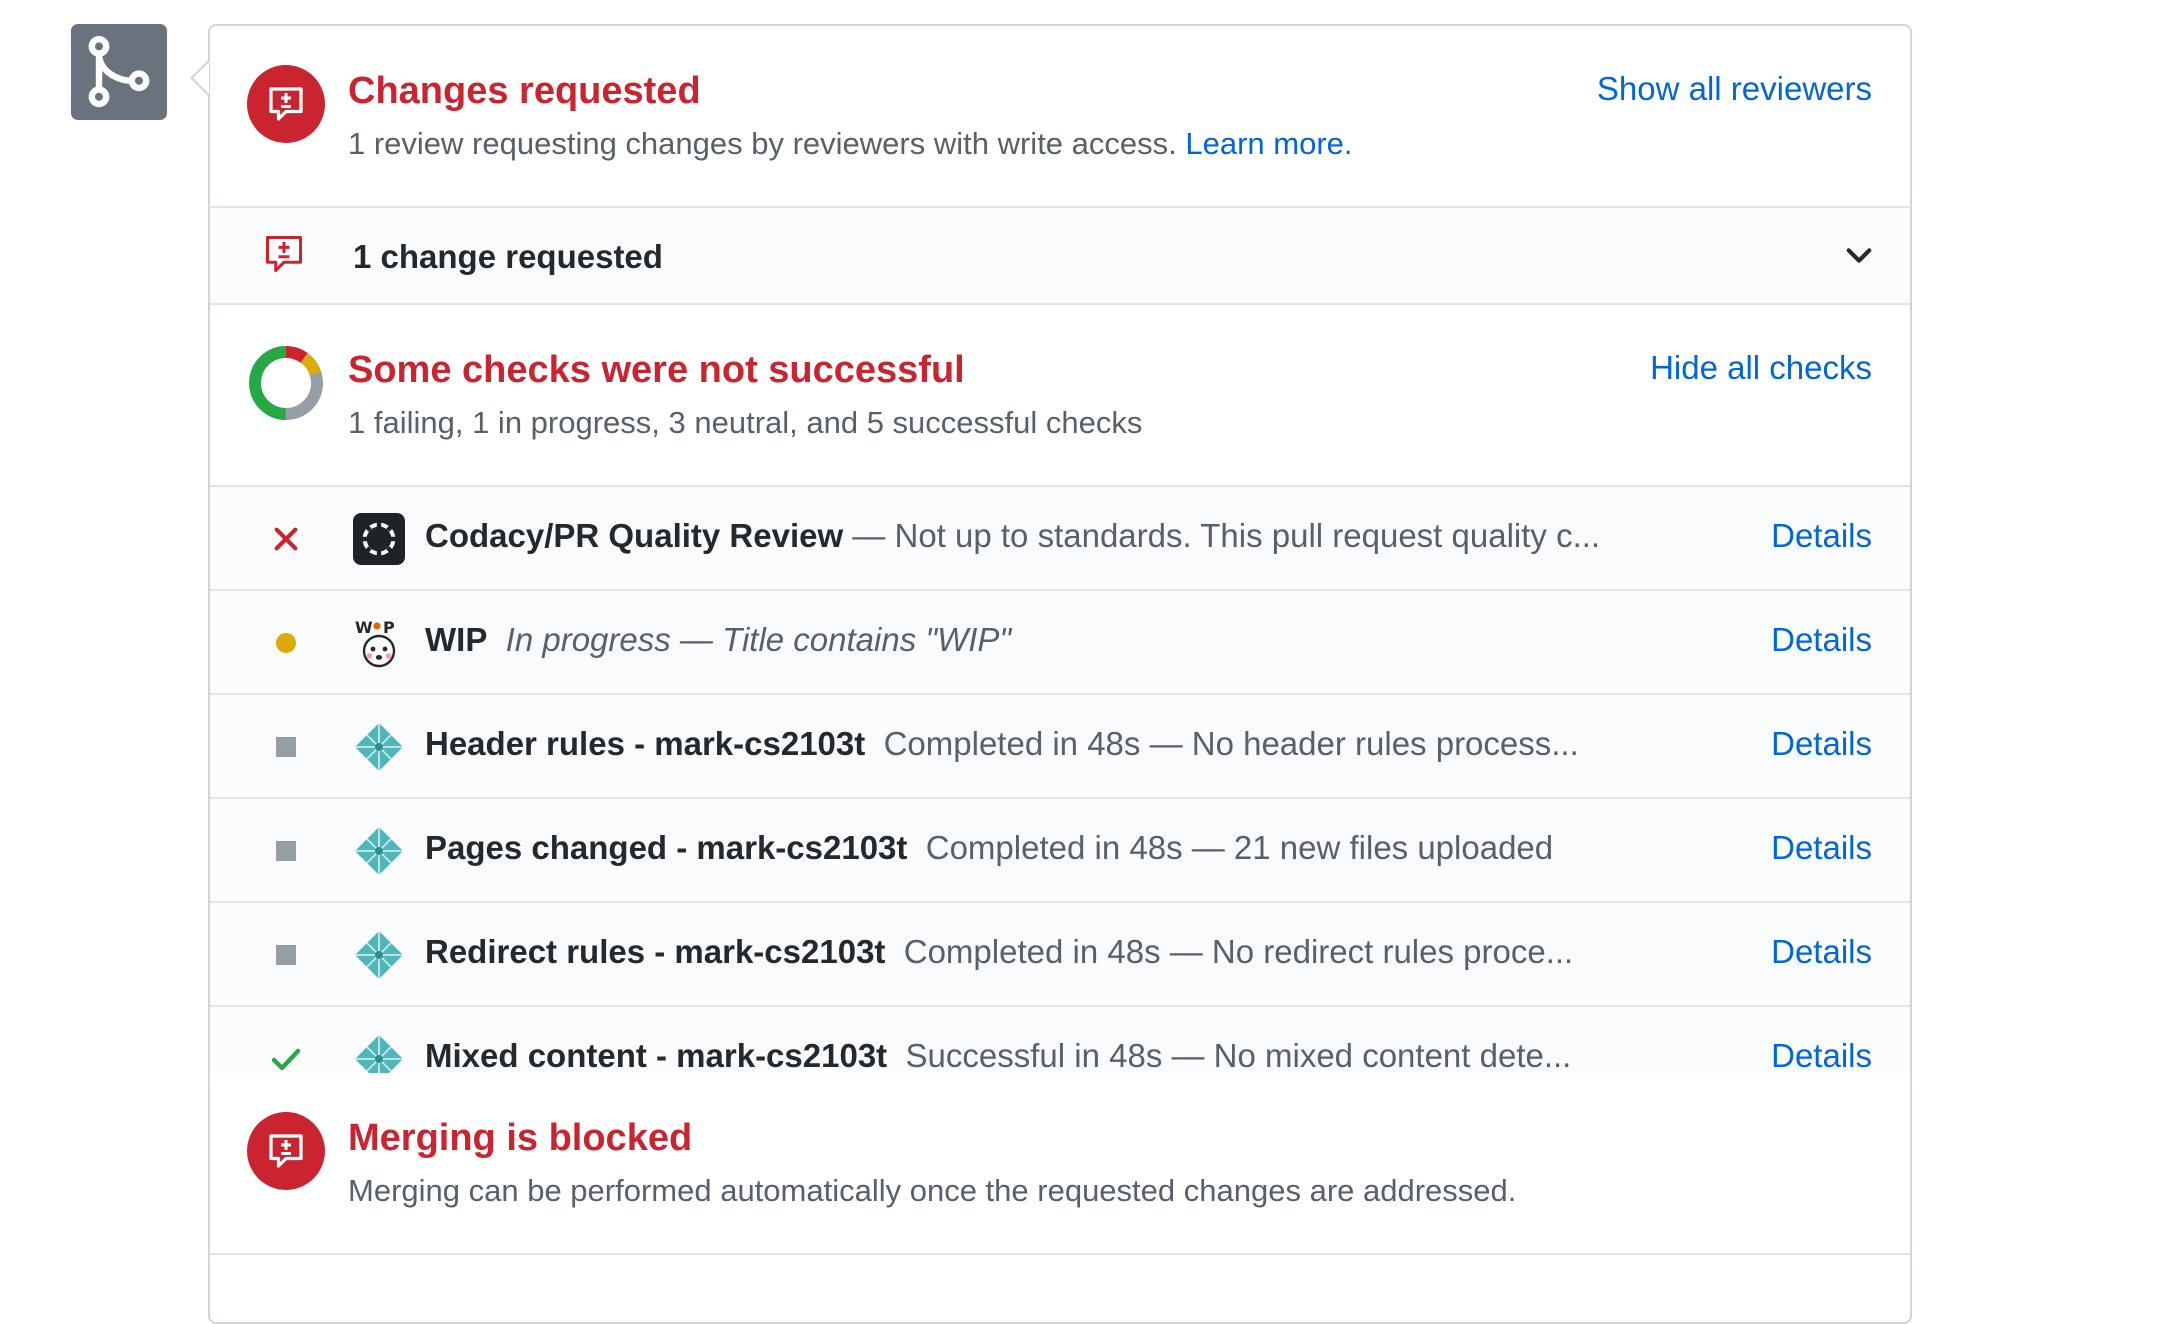  I want to click on check-name: Mixed content - mark-cs2103t, so click(656, 1055).